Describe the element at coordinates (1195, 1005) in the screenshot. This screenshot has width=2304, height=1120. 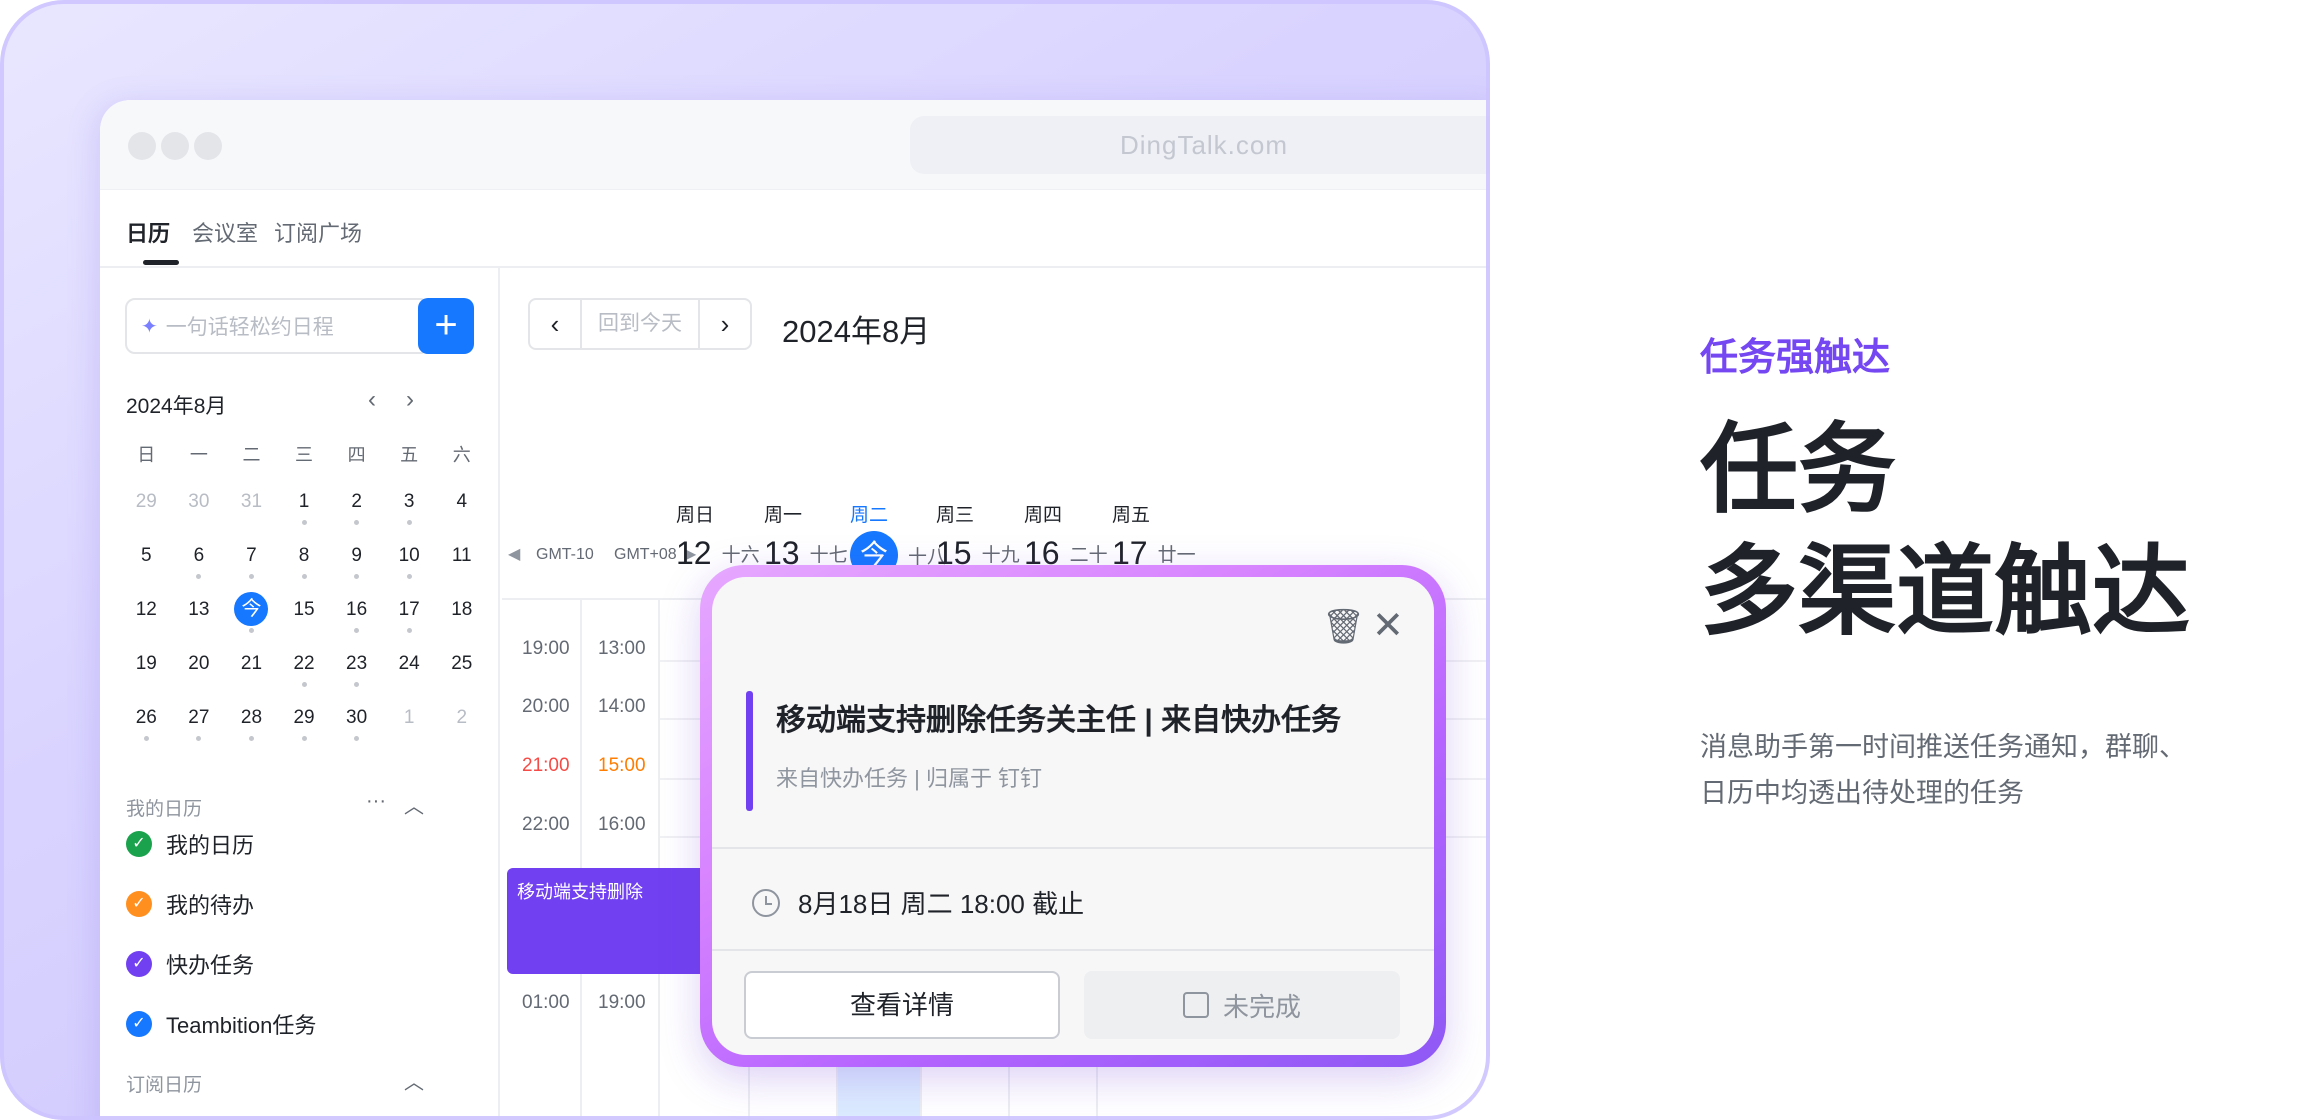
I see `checkbox-icon` at that location.